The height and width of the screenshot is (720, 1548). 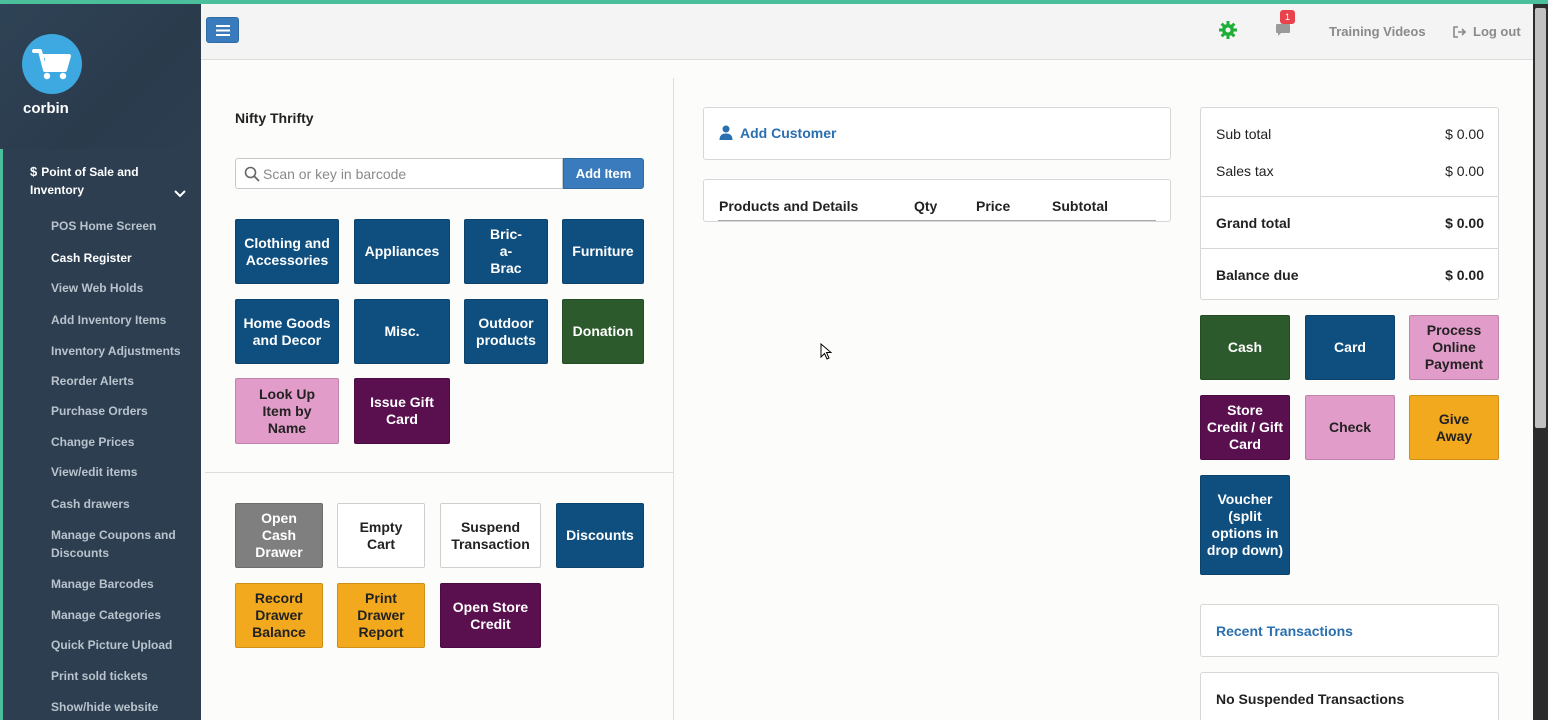 I want to click on sidebar-profile: corbin, so click(x=100, y=76).